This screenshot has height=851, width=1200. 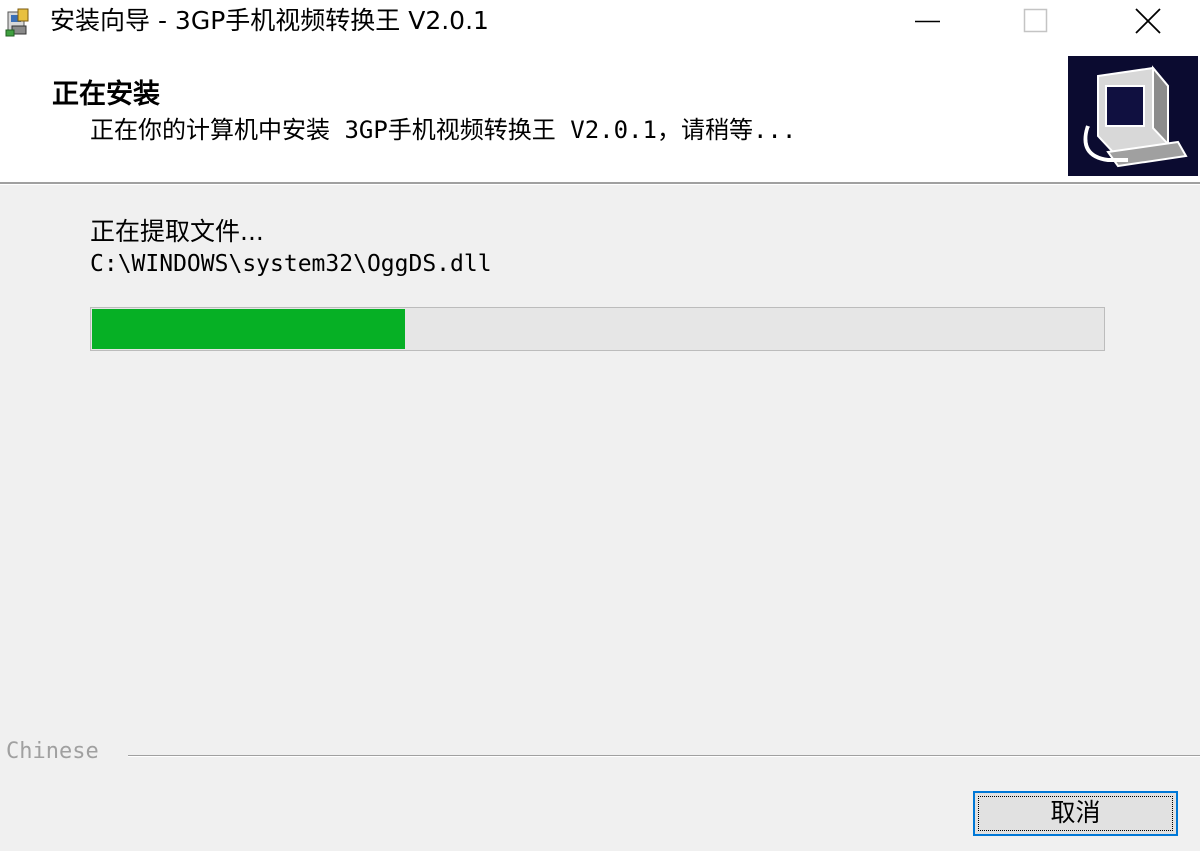 What do you see at coordinates (600, 184) in the screenshot?
I see `header-divider-highlight` at bounding box center [600, 184].